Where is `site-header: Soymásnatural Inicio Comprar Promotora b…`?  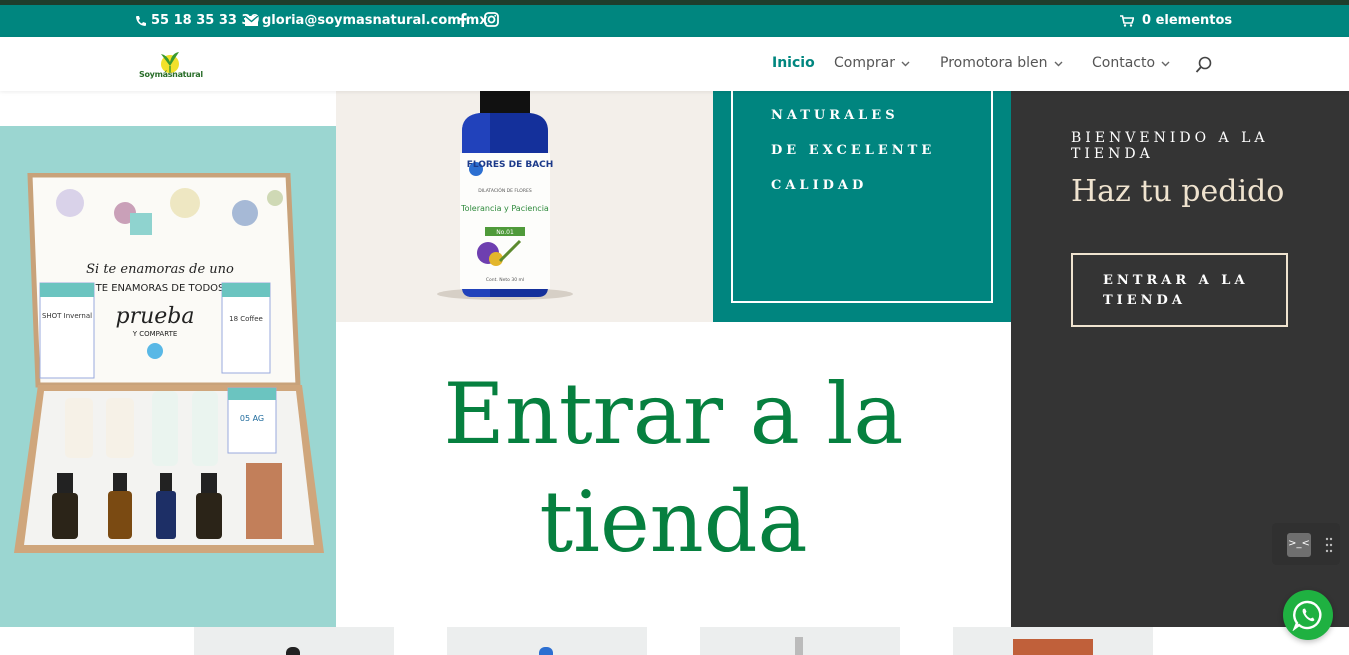
site-header: Soymásnatural Inicio Comprar Promotora b… is located at coordinates (674, 64).